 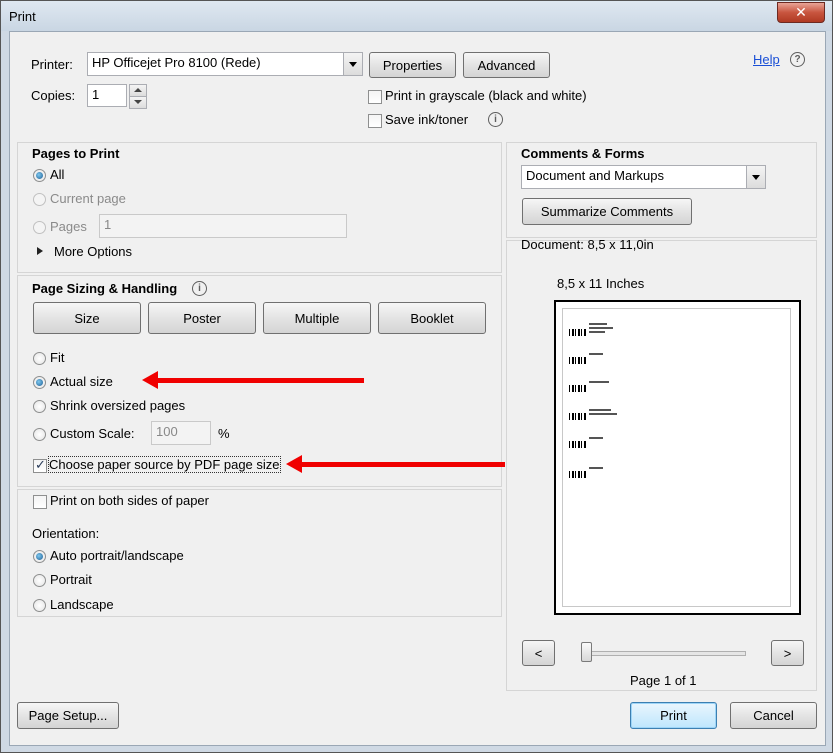 I want to click on page-slider-thumb, so click(x=586, y=652).